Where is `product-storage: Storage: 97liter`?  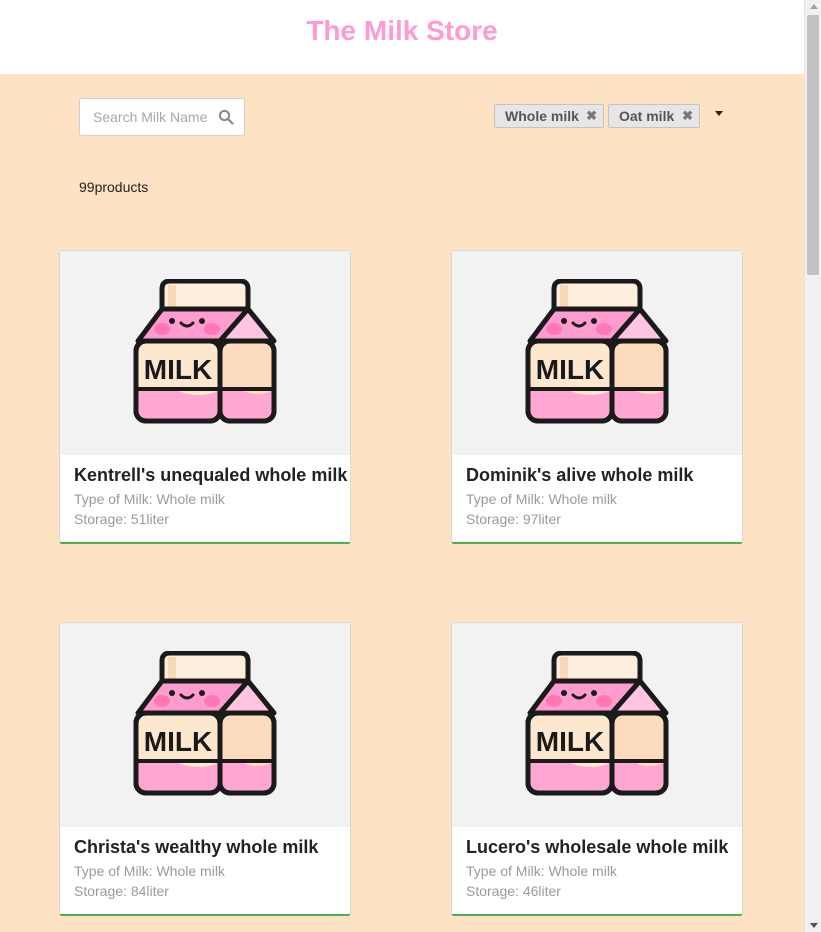
product-storage: Storage: 97liter is located at coordinates (513, 519).